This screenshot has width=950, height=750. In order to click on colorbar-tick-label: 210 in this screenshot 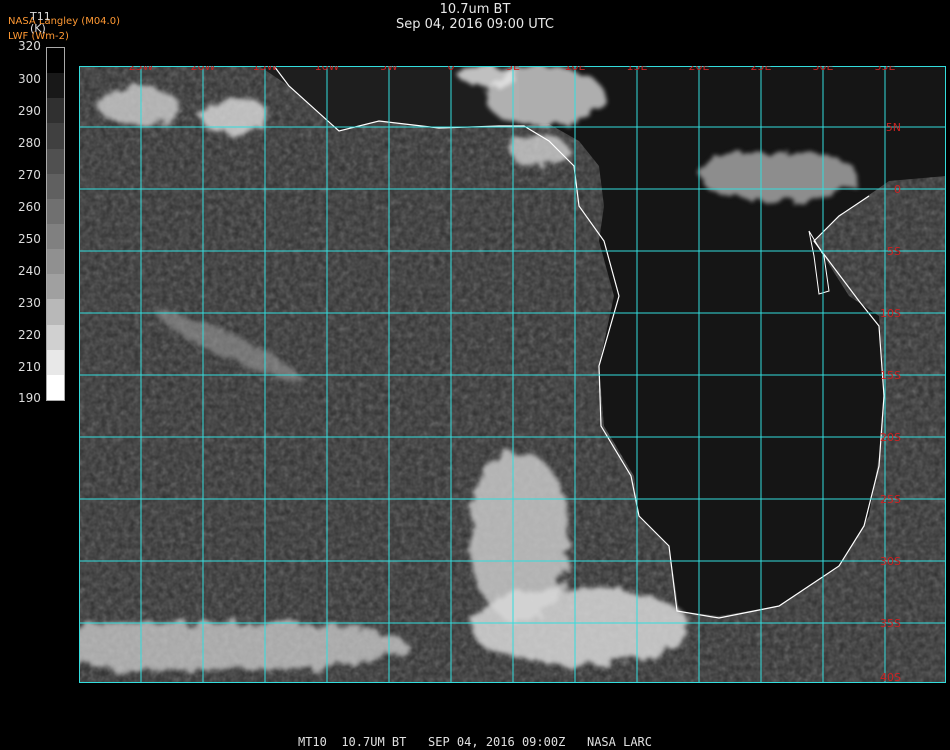, I will do `click(29, 367)`.